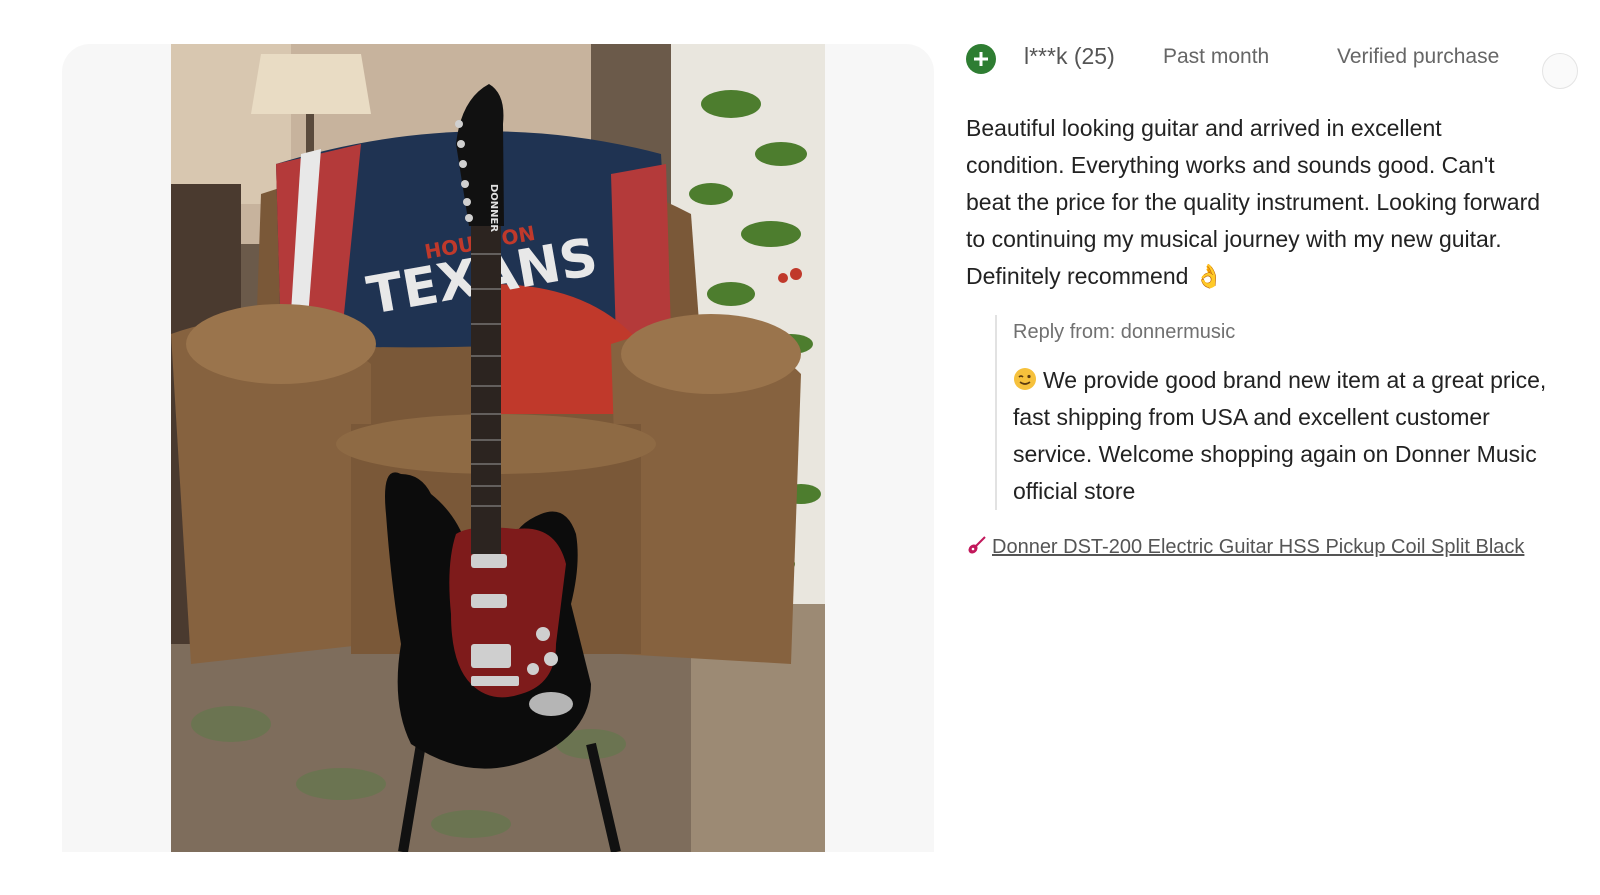  I want to click on more-options-button, so click(1560, 71).